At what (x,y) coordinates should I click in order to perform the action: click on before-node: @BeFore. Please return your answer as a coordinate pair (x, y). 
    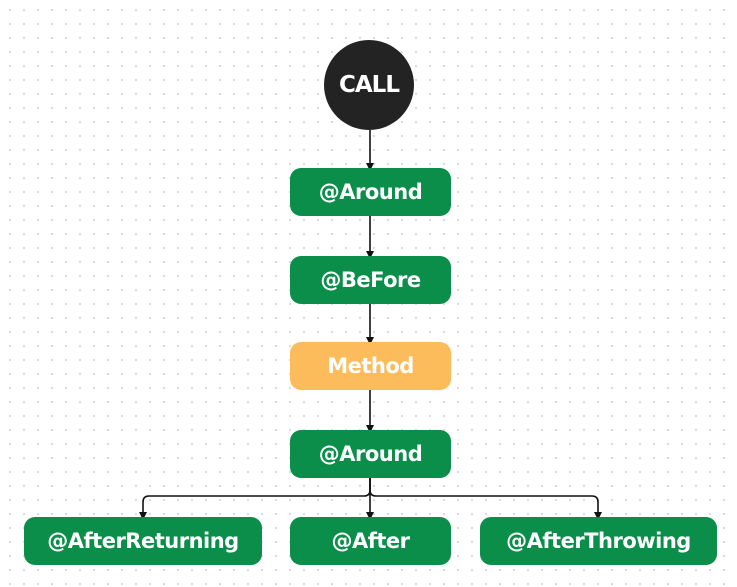
    Looking at the image, I should click on (370, 280).